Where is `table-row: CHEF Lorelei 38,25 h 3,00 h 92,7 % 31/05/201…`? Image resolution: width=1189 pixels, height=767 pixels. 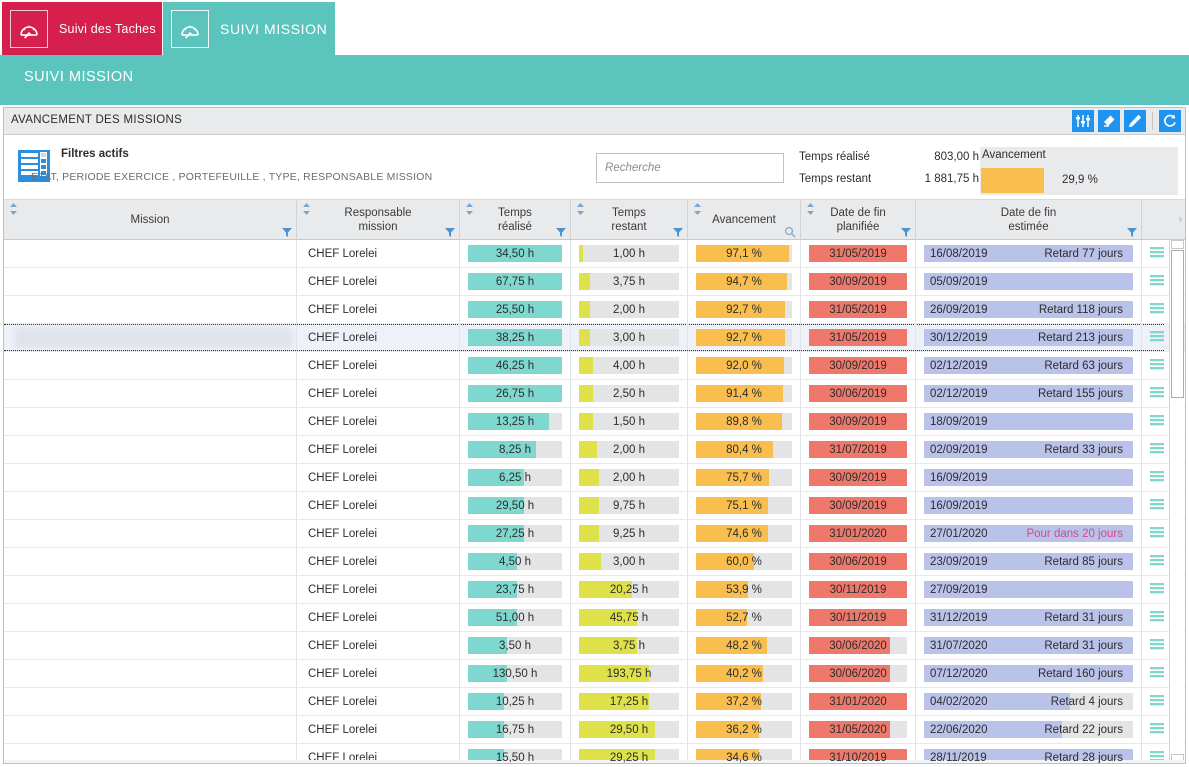
table-row: CHEF Lorelei 38,25 h 3,00 h 92,7 % 31/05/201… is located at coordinates (594, 338).